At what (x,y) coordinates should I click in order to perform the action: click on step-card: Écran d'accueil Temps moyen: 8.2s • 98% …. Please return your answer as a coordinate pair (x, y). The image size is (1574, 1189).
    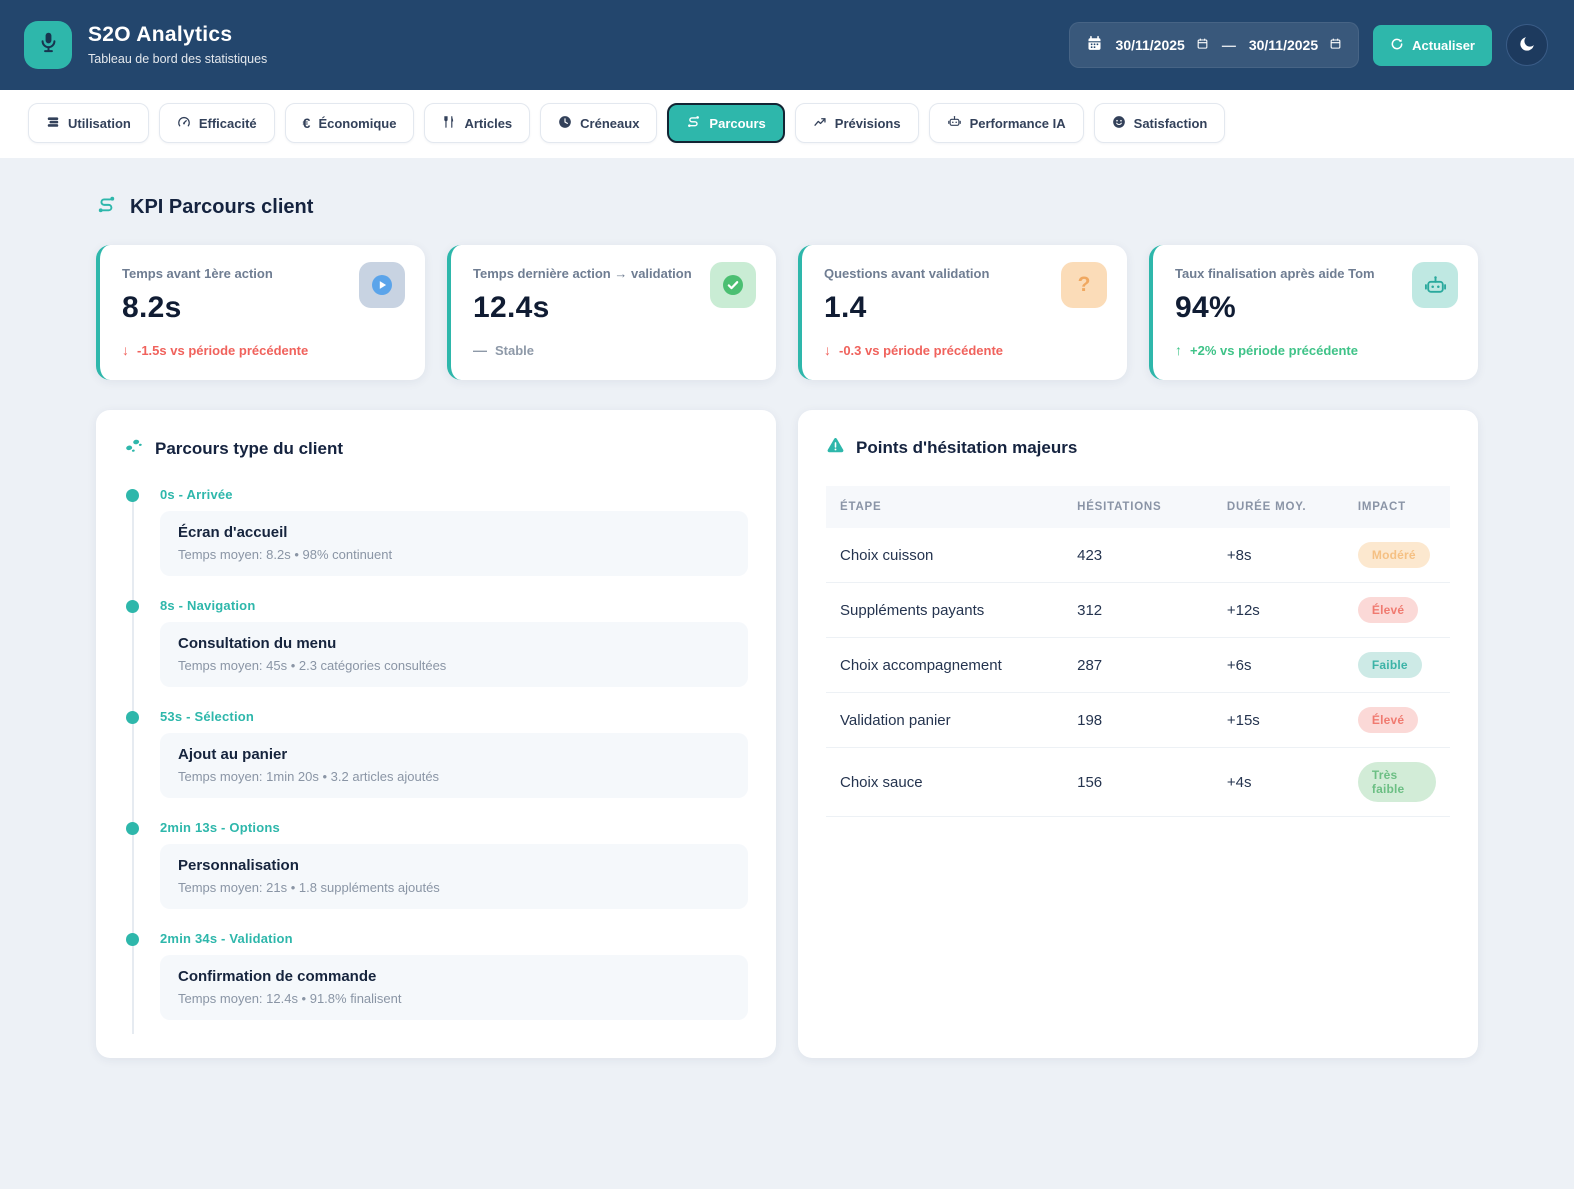
    Looking at the image, I should click on (454, 543).